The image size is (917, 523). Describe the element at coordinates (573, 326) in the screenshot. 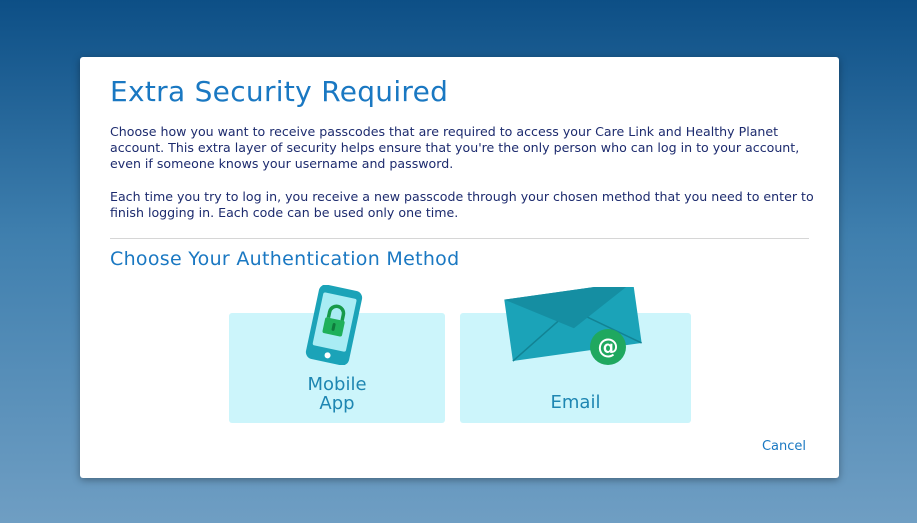

I see `envelope-at-icon: @` at that location.